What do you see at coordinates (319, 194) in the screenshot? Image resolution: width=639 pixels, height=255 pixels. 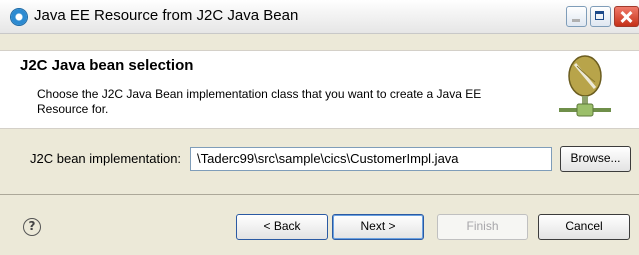 I see `separator` at bounding box center [319, 194].